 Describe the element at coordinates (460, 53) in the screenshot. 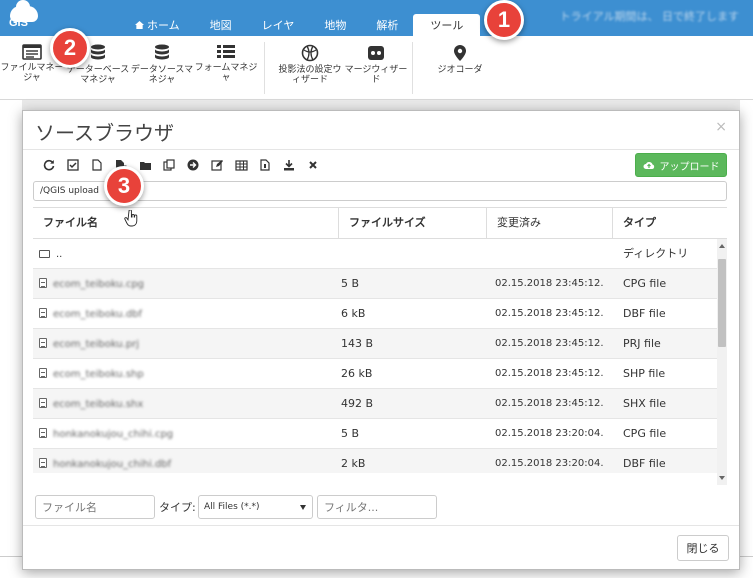

I see `map-pin-icon` at that location.